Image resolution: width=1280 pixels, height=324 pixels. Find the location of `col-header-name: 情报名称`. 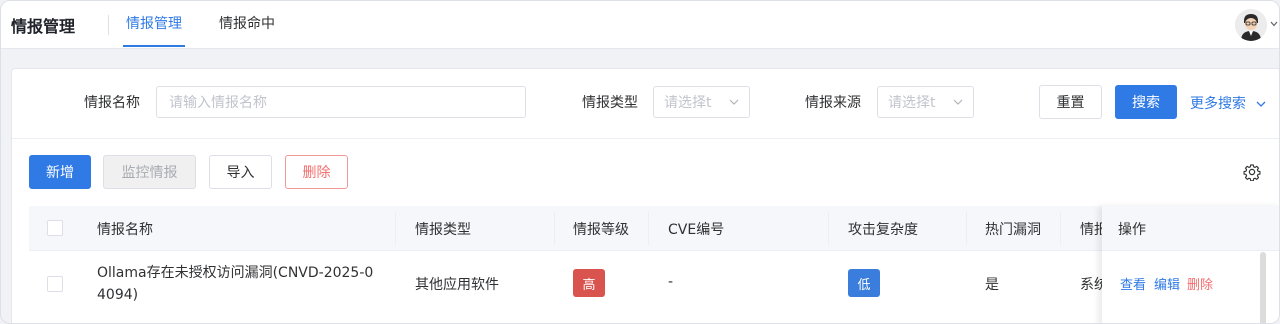

col-header-name: 情报名称 is located at coordinates (125, 230).